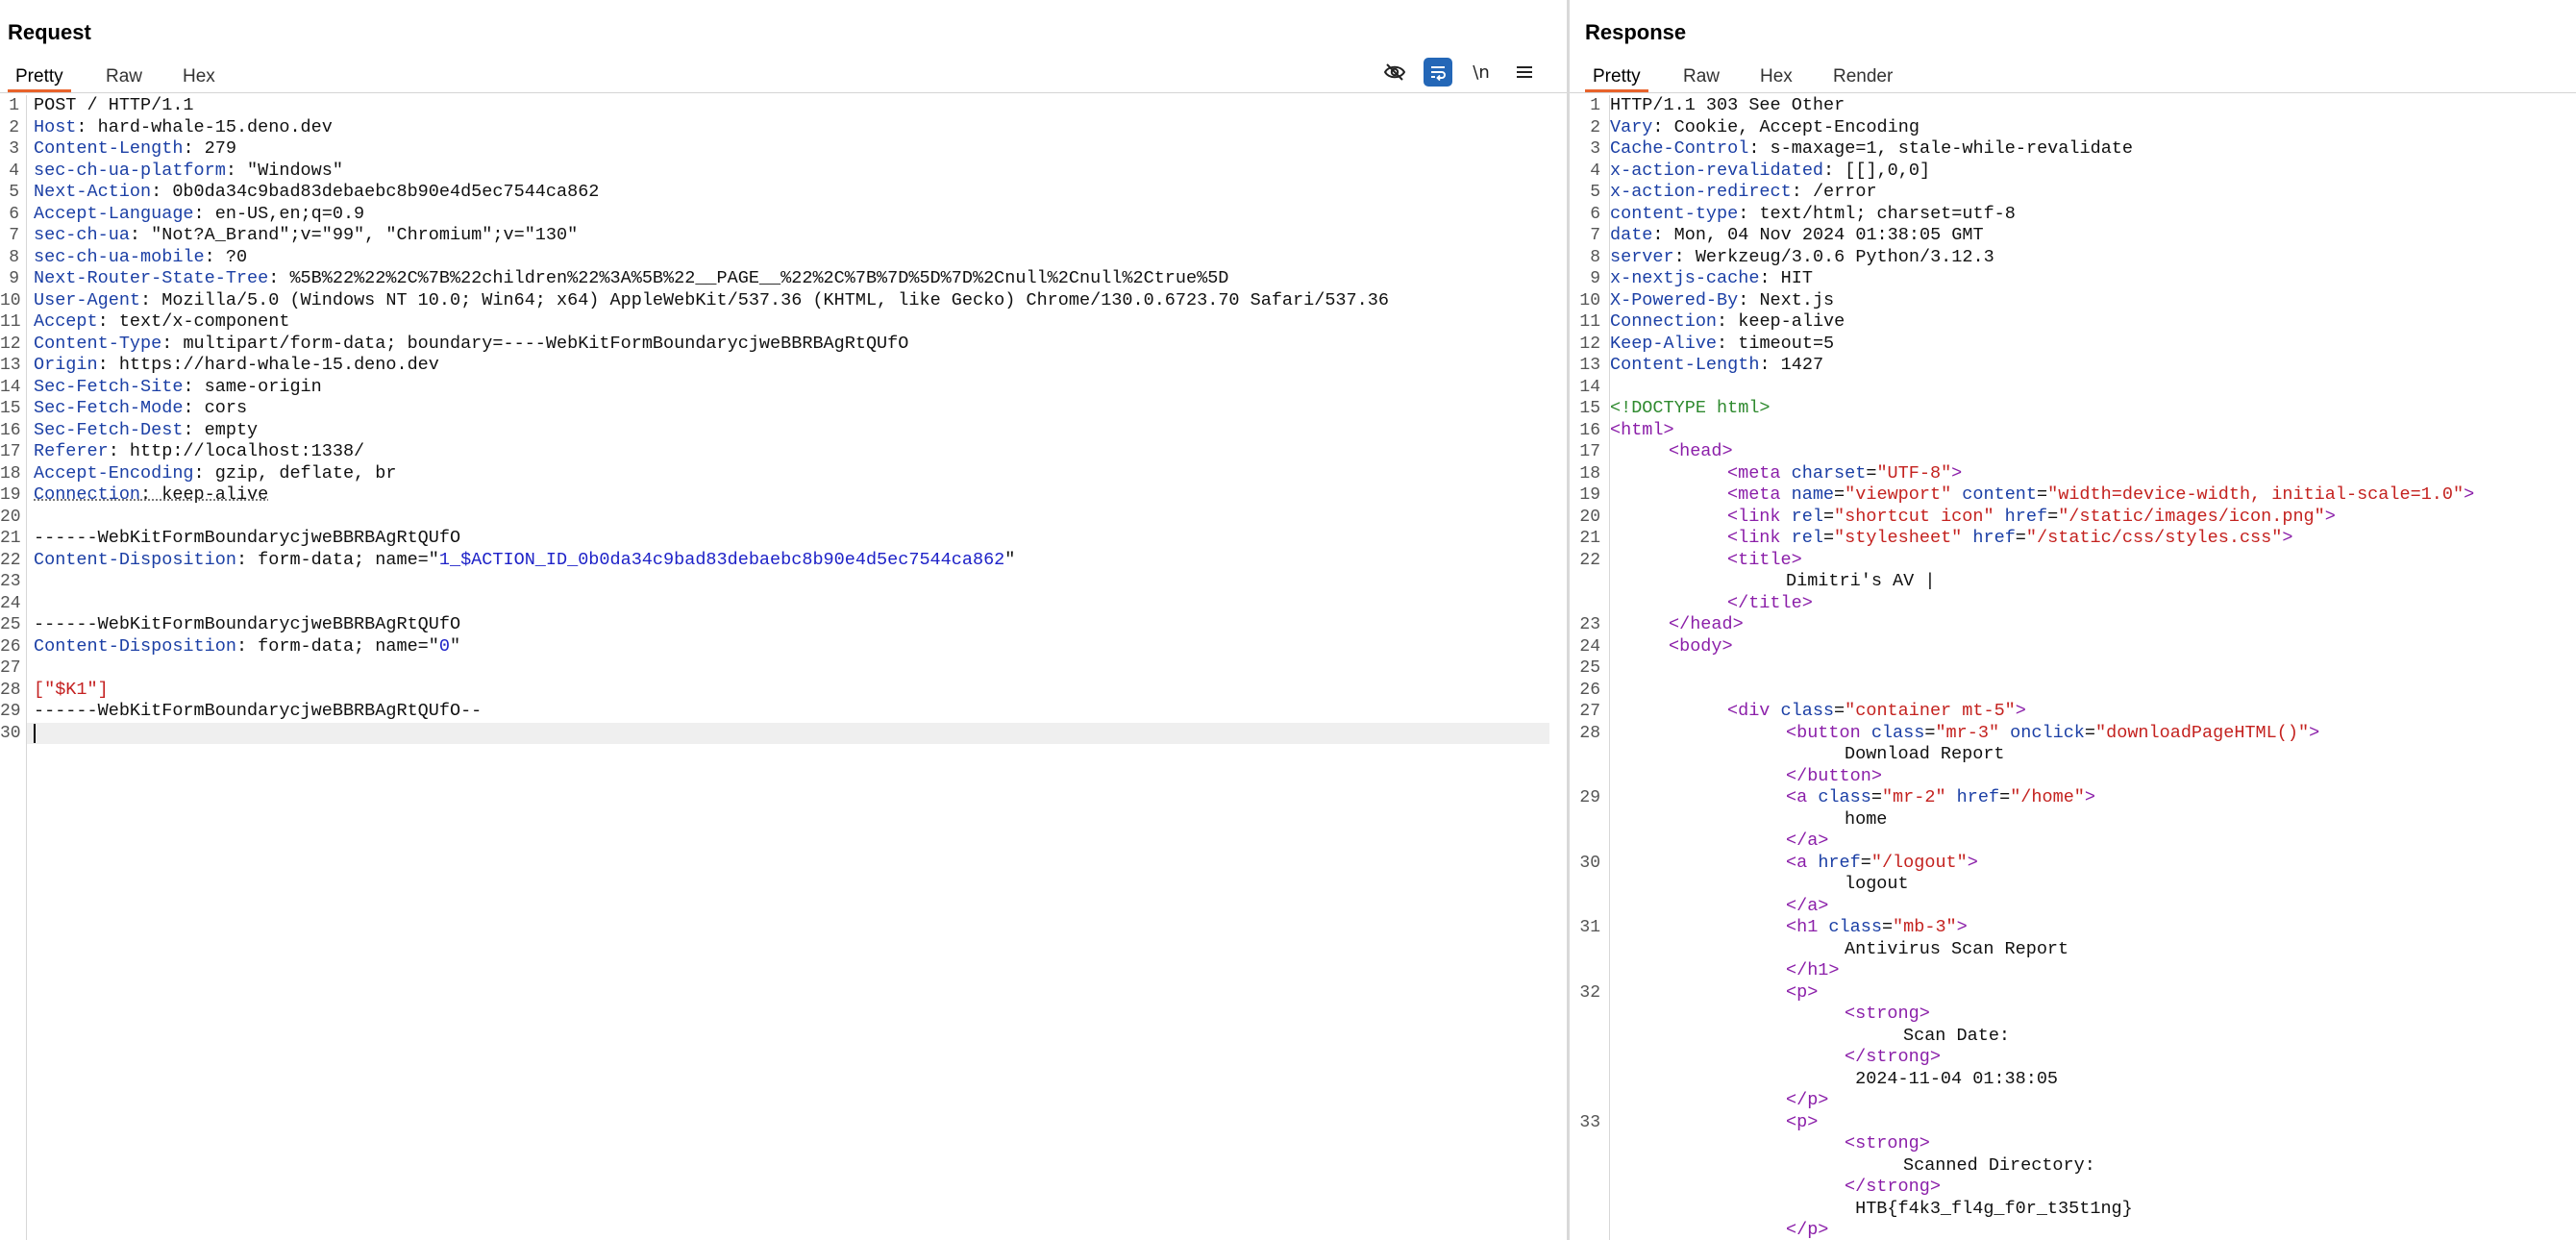  I want to click on line-number: 18, so click(11, 473).